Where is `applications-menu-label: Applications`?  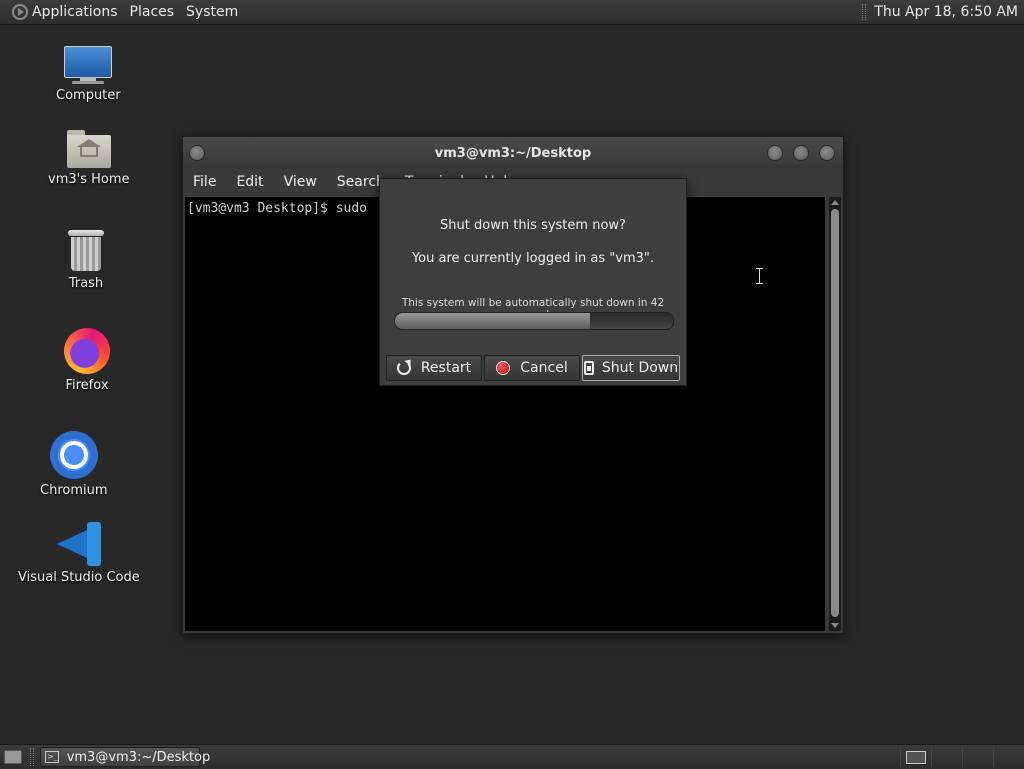
applications-menu-label: Applications is located at coordinates (75, 12).